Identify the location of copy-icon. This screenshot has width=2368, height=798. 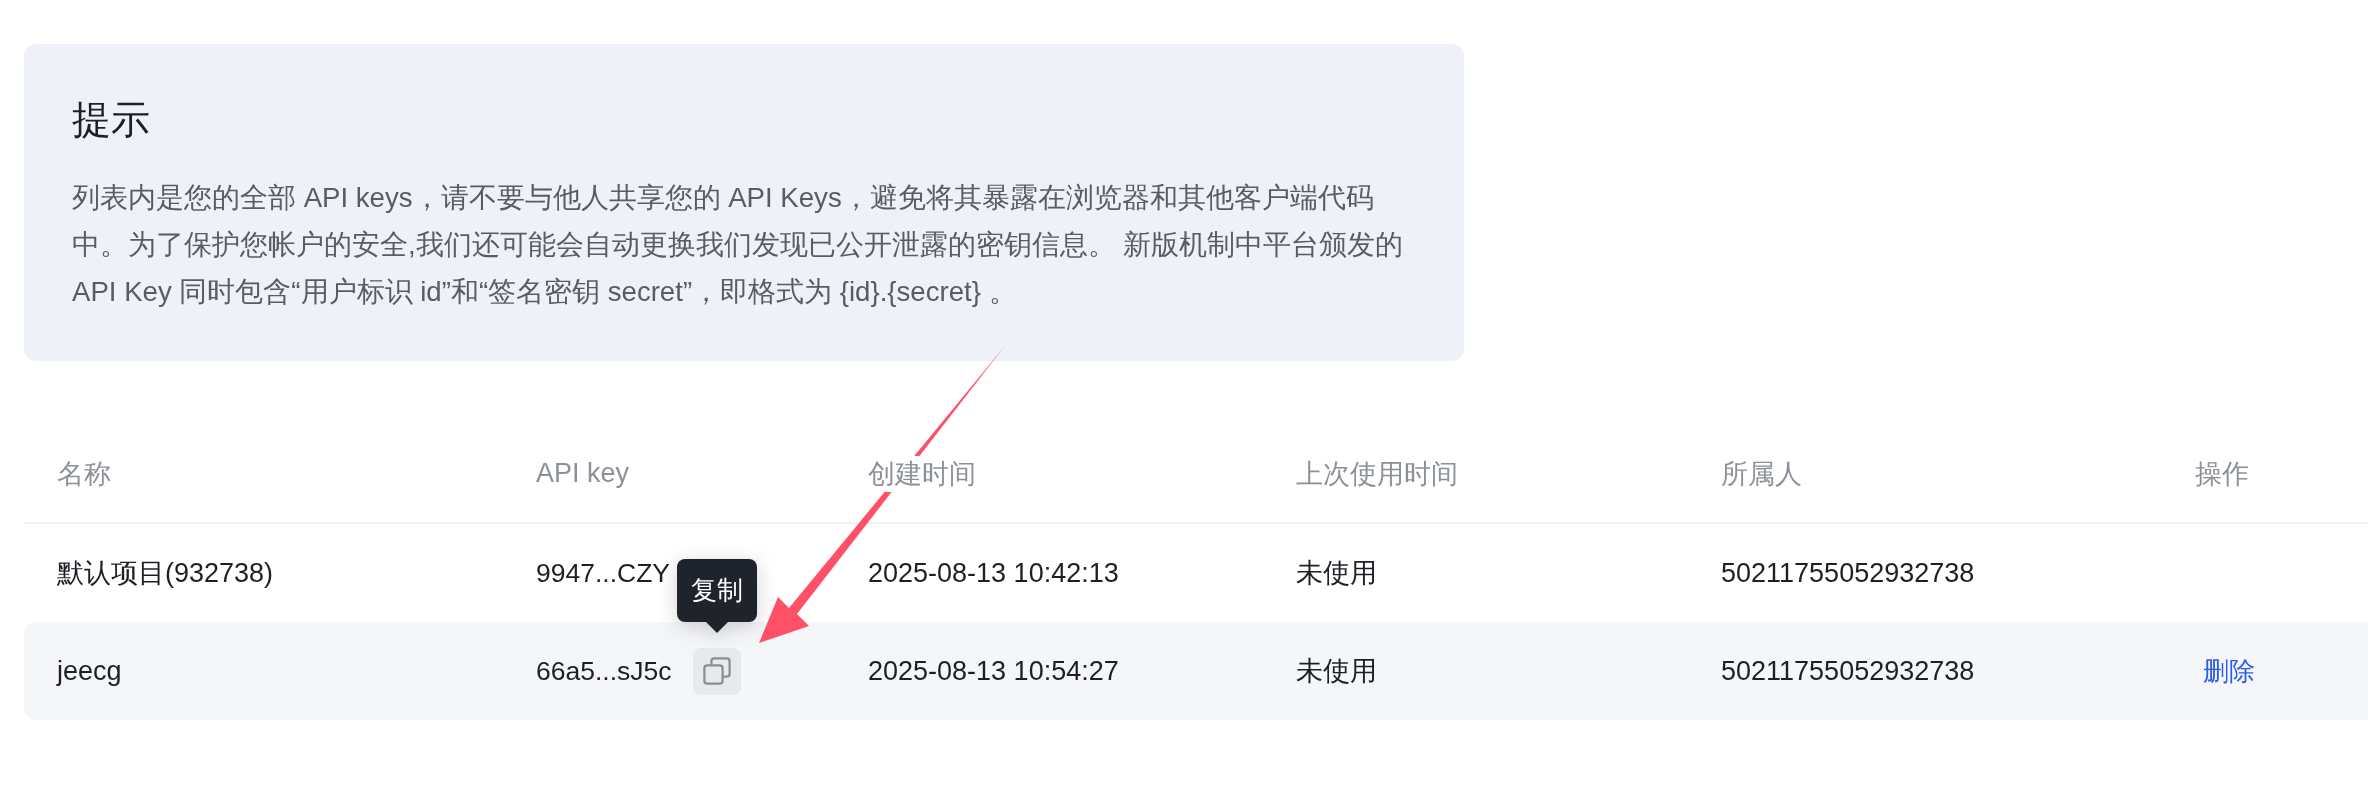
(717, 671).